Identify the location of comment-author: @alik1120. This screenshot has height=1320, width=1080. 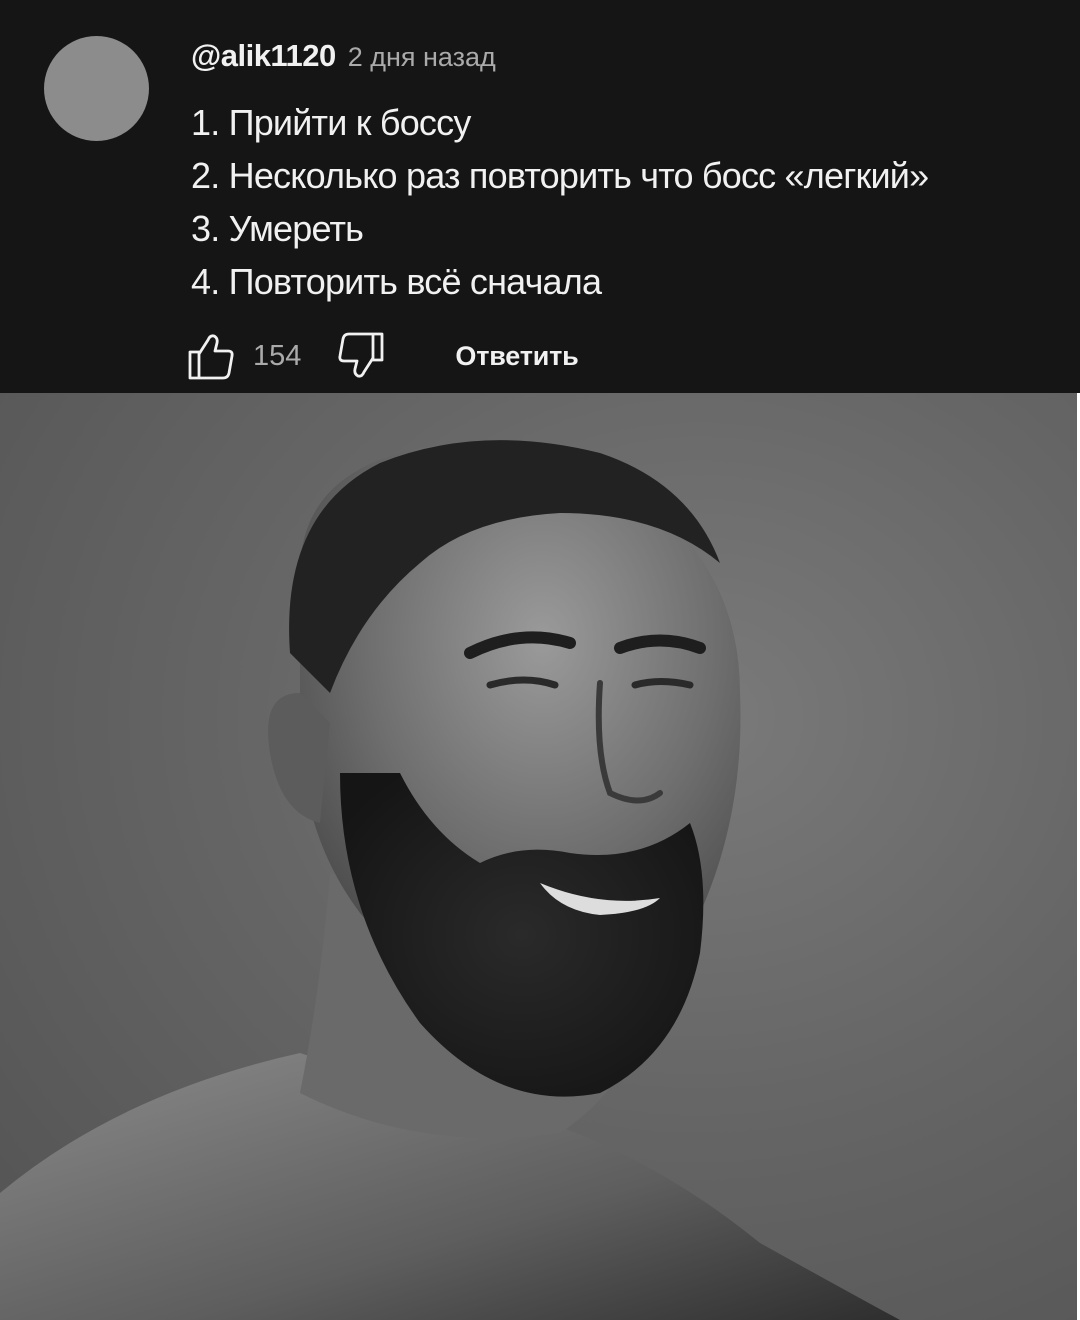
(263, 56).